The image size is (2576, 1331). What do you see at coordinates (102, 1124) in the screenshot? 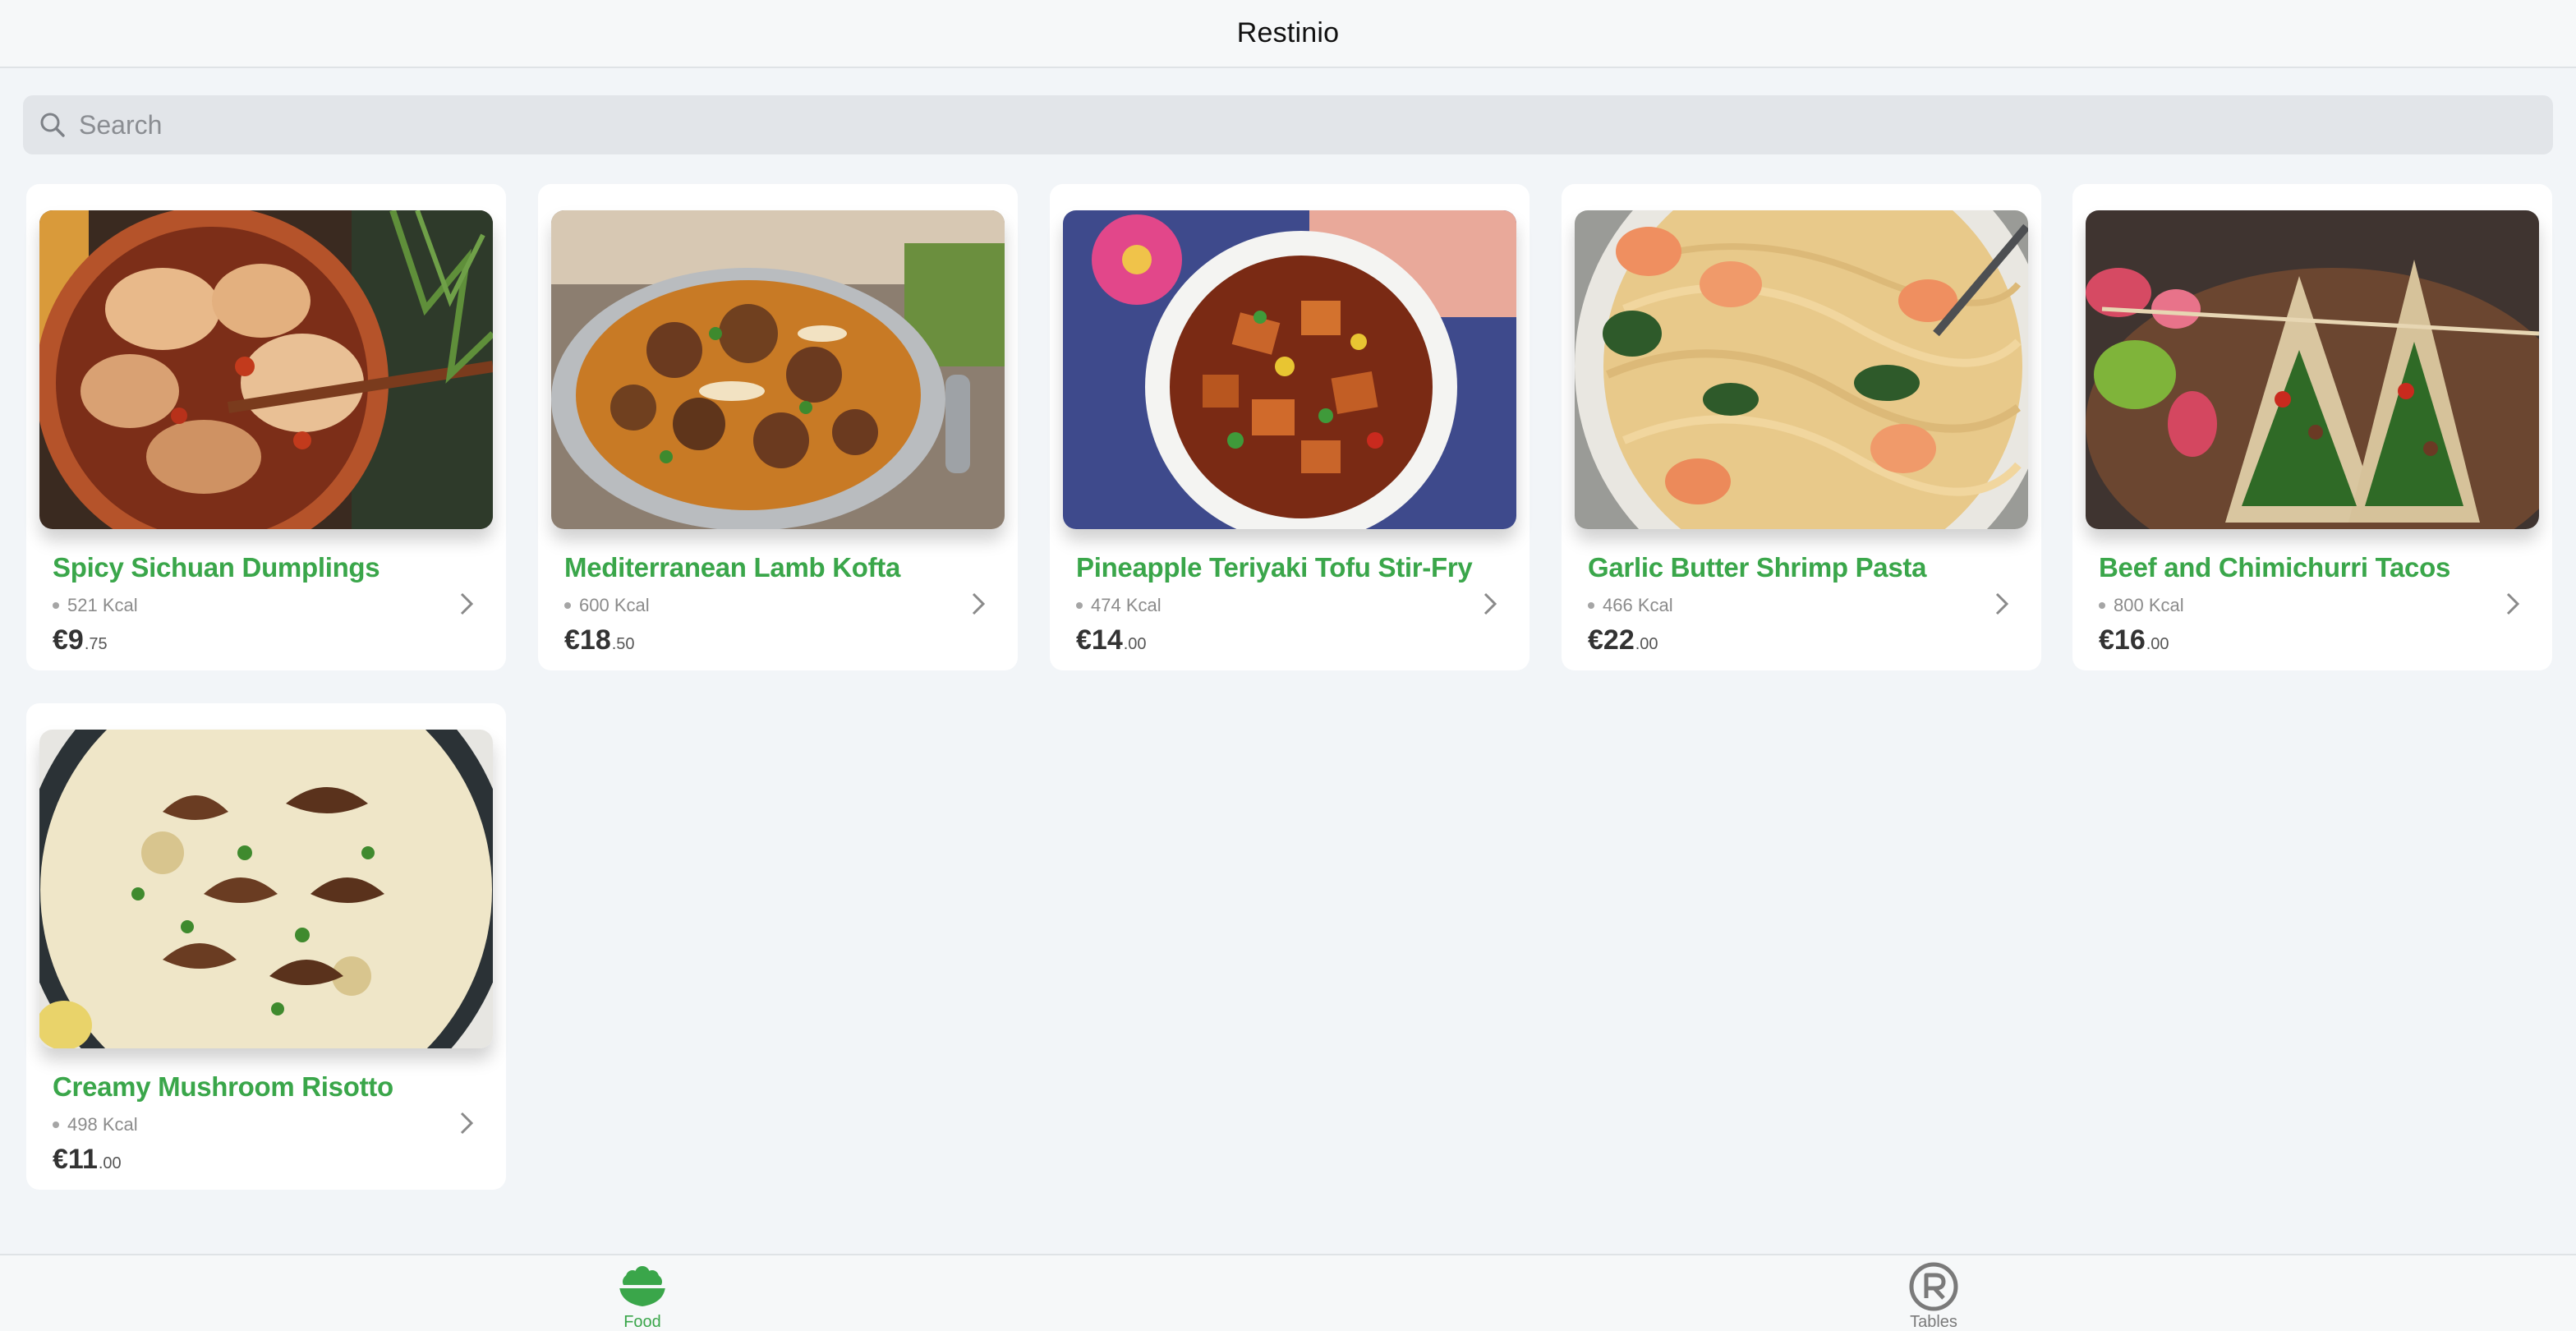
I see `kcal-value: 498 Kcal` at bounding box center [102, 1124].